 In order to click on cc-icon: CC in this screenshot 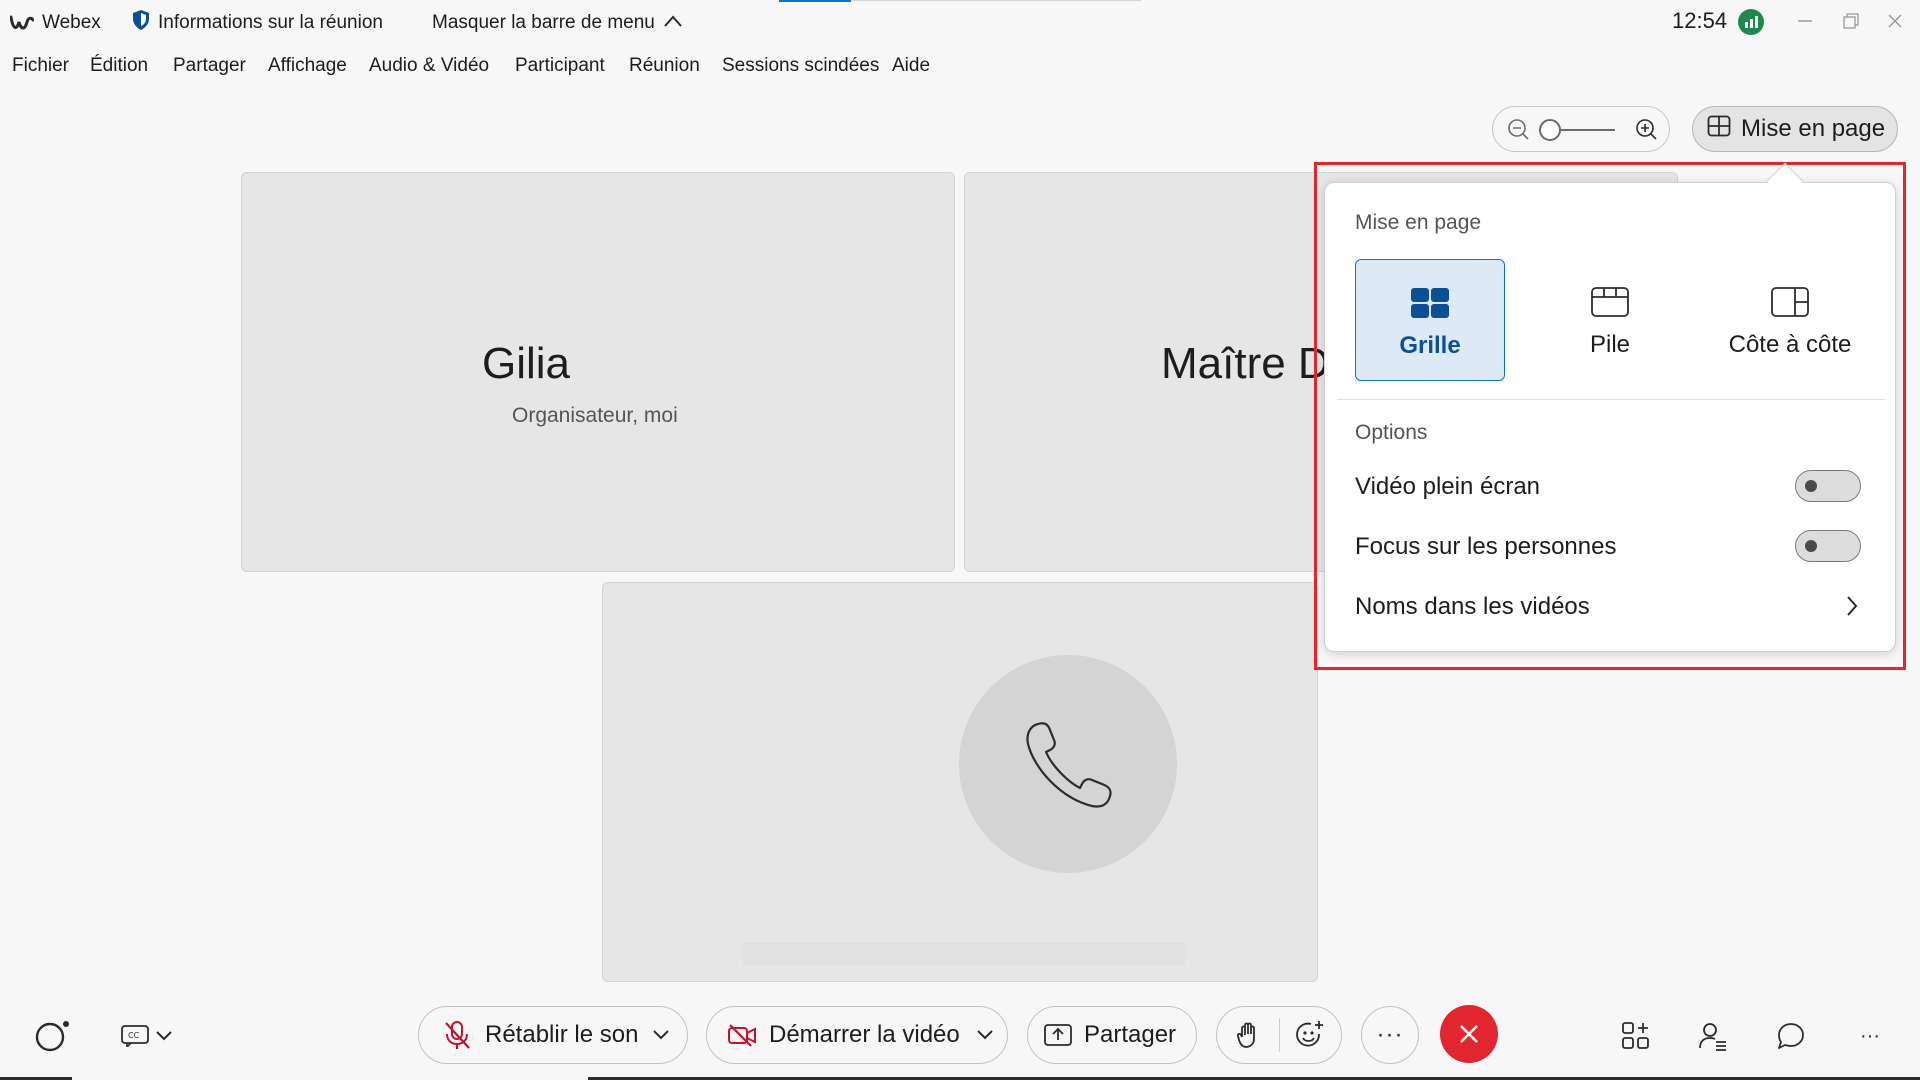, I will do `click(135, 1036)`.